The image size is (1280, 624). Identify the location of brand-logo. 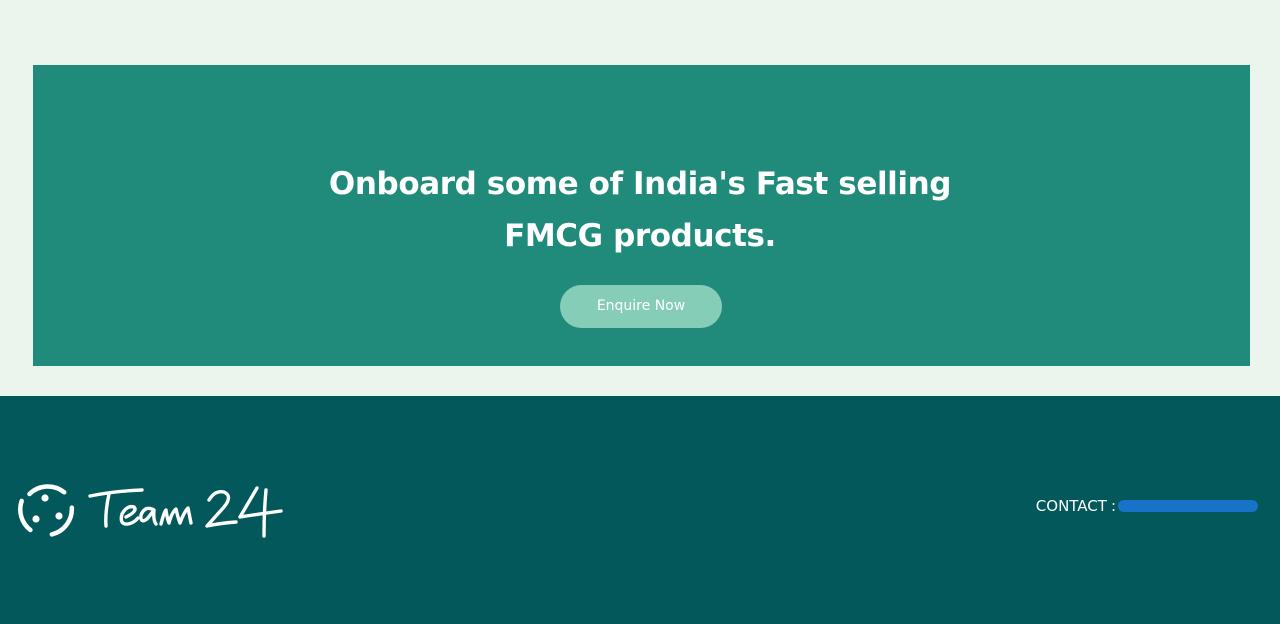
(149, 509).